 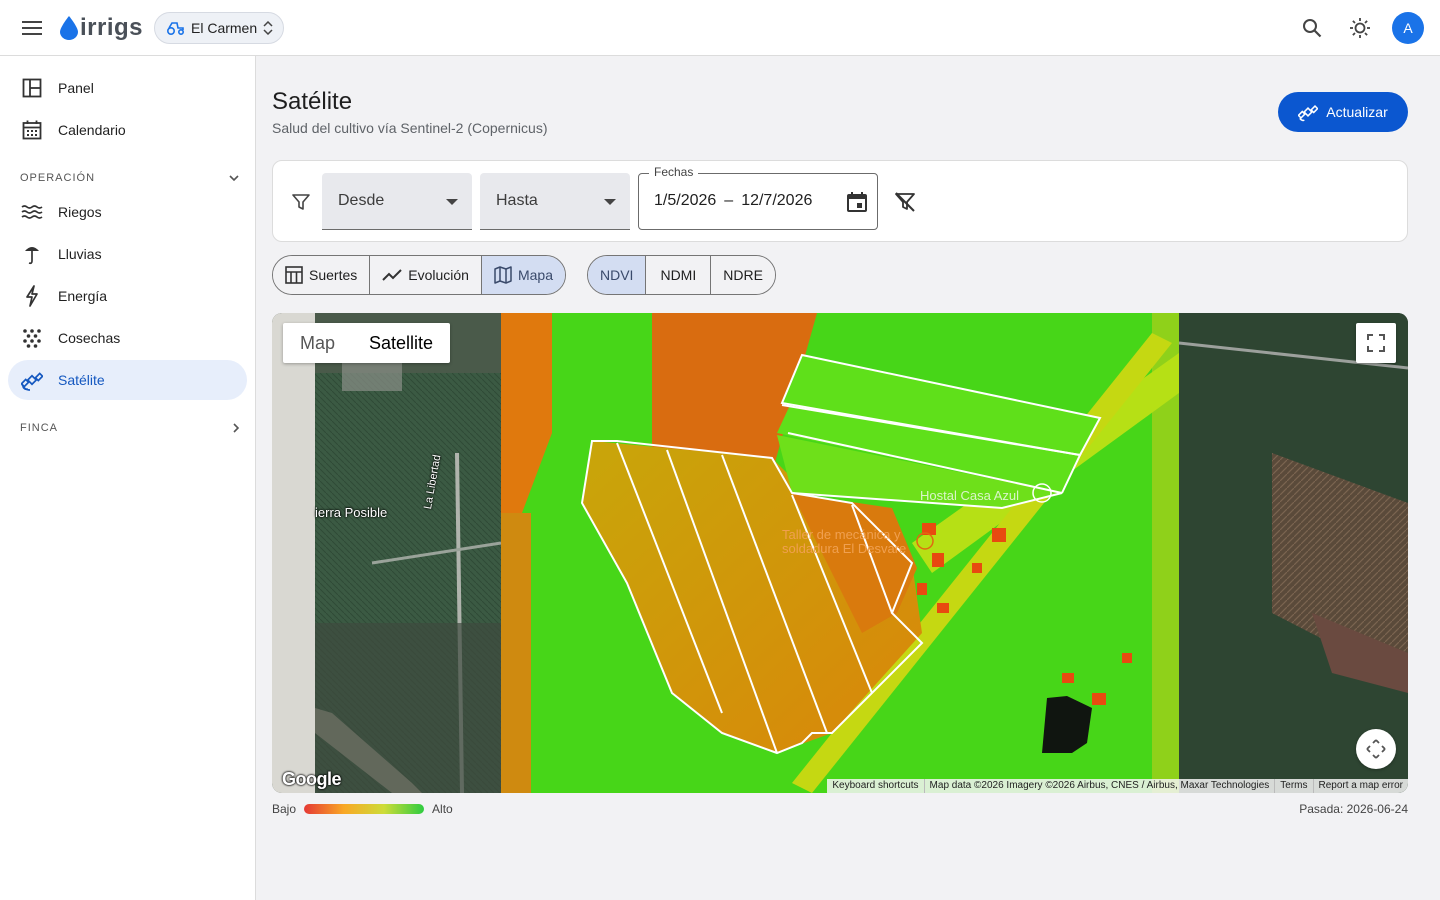 What do you see at coordinates (127, 88) in the screenshot?
I see `sidebar-item-panel: Panel` at bounding box center [127, 88].